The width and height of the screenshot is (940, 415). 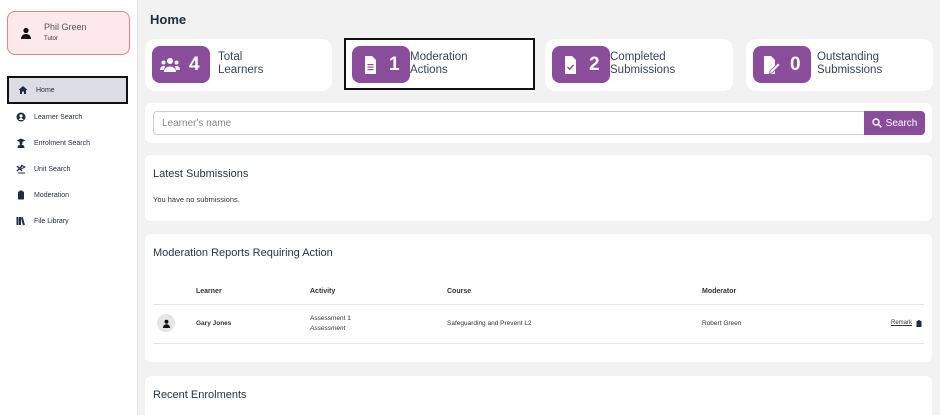 I want to click on stat-badge: 0, so click(x=782, y=64).